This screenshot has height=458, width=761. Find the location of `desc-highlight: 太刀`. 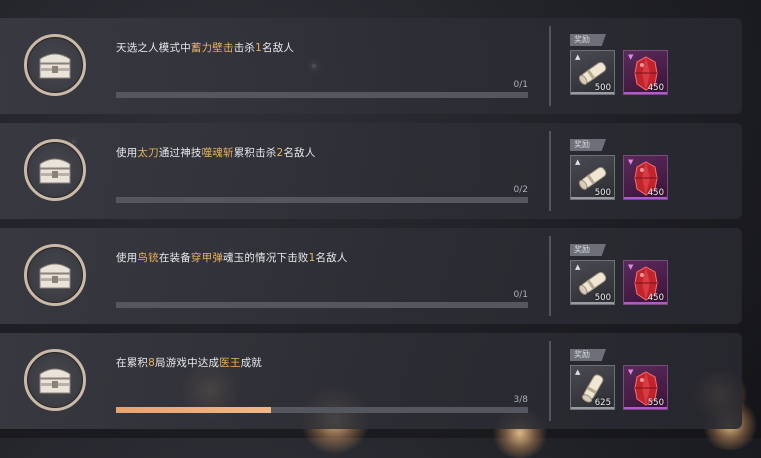

desc-highlight: 太刀 is located at coordinates (148, 153).